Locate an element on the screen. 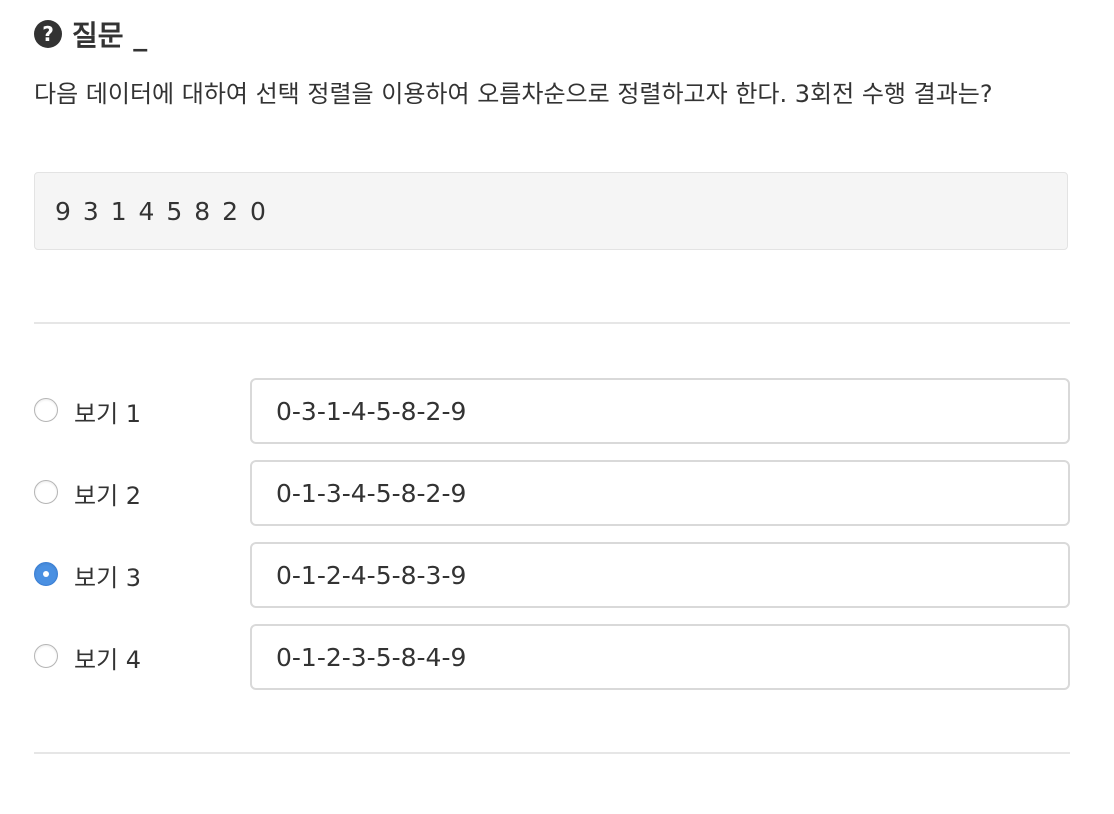 The width and height of the screenshot is (1114, 814). option-3-field: 0-1-2-4-5-8-3-9 is located at coordinates (660, 575).